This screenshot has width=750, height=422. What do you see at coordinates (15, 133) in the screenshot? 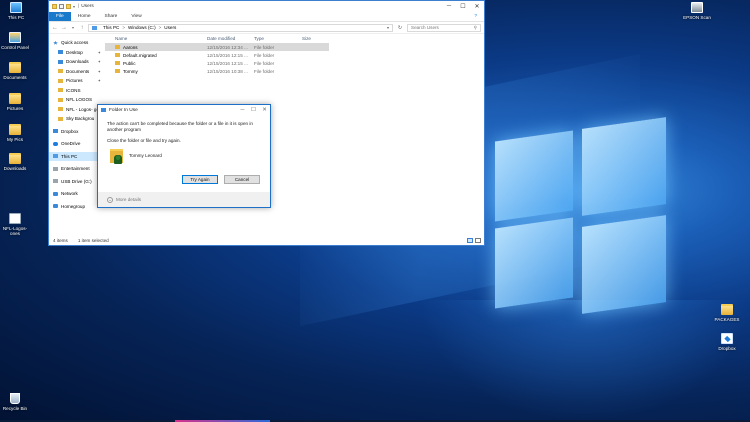
I see `desktop-icon-my-pics: My Pics` at bounding box center [15, 133].